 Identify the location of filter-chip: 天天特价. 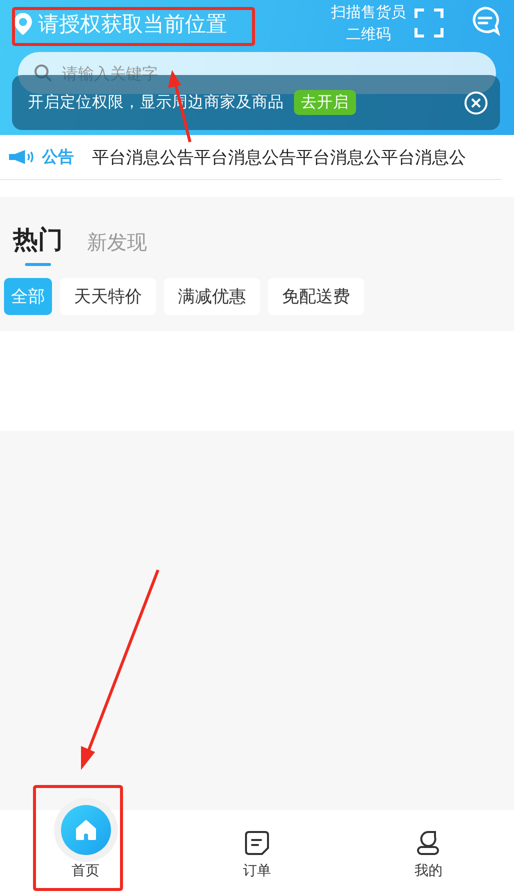
(108, 296).